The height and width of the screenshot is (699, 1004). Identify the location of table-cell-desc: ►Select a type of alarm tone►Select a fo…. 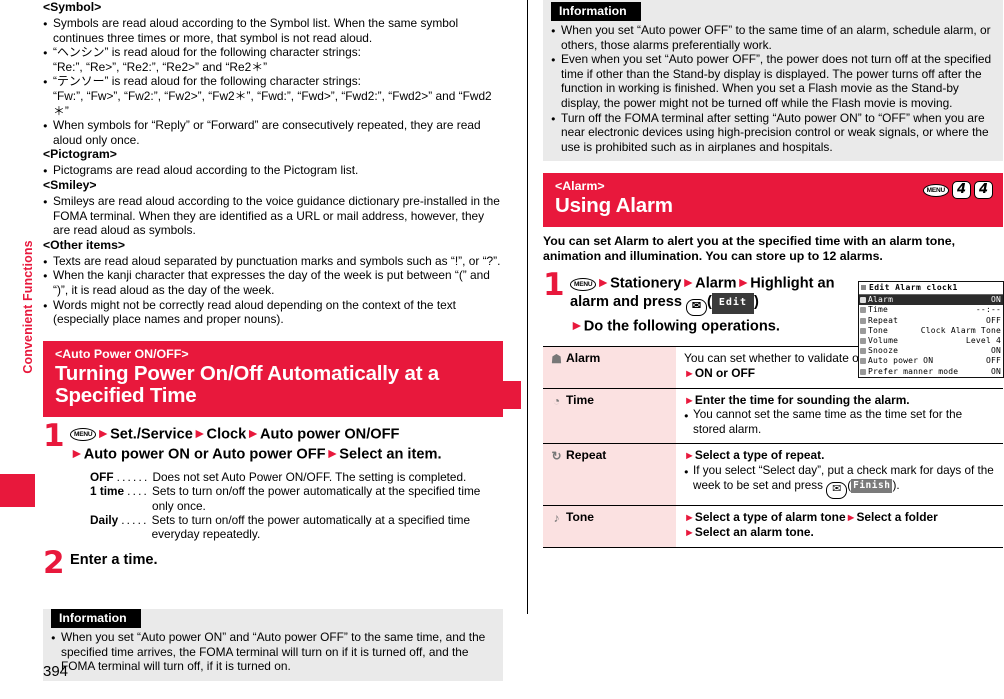
(839, 526).